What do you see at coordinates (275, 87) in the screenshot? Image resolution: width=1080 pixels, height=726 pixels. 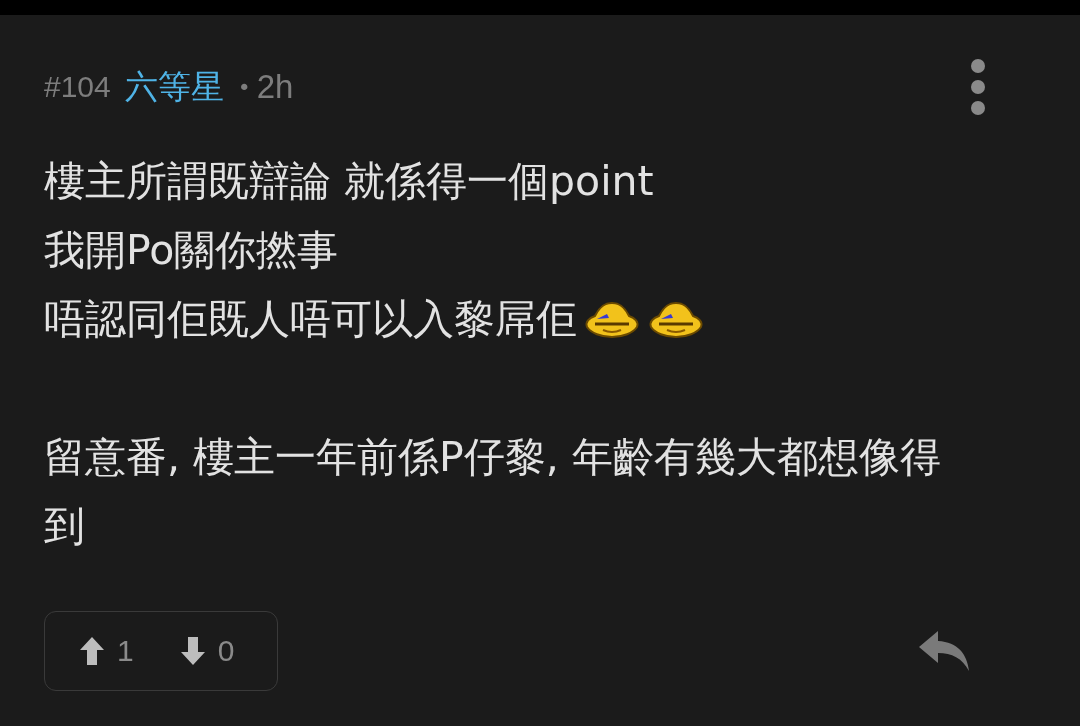 I see `post-time: 2h` at bounding box center [275, 87].